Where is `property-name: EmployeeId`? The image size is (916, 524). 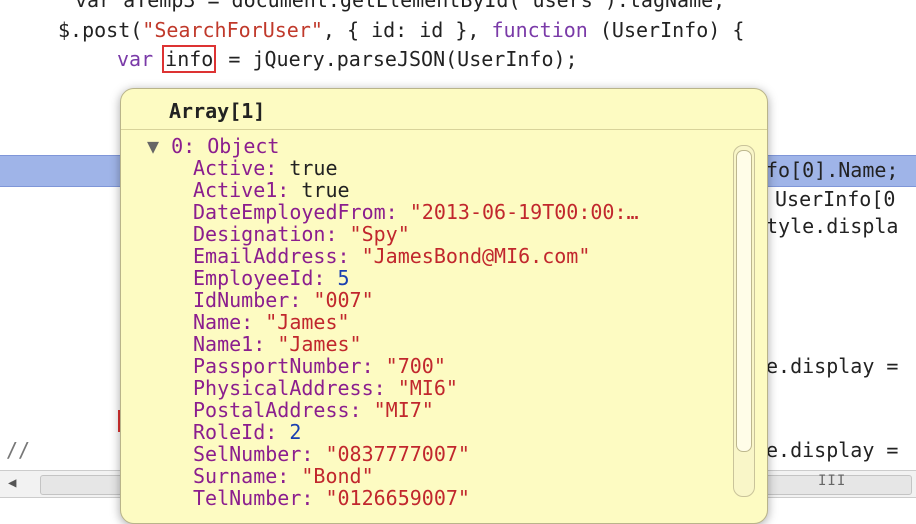
property-name: EmployeeId is located at coordinates (253, 278).